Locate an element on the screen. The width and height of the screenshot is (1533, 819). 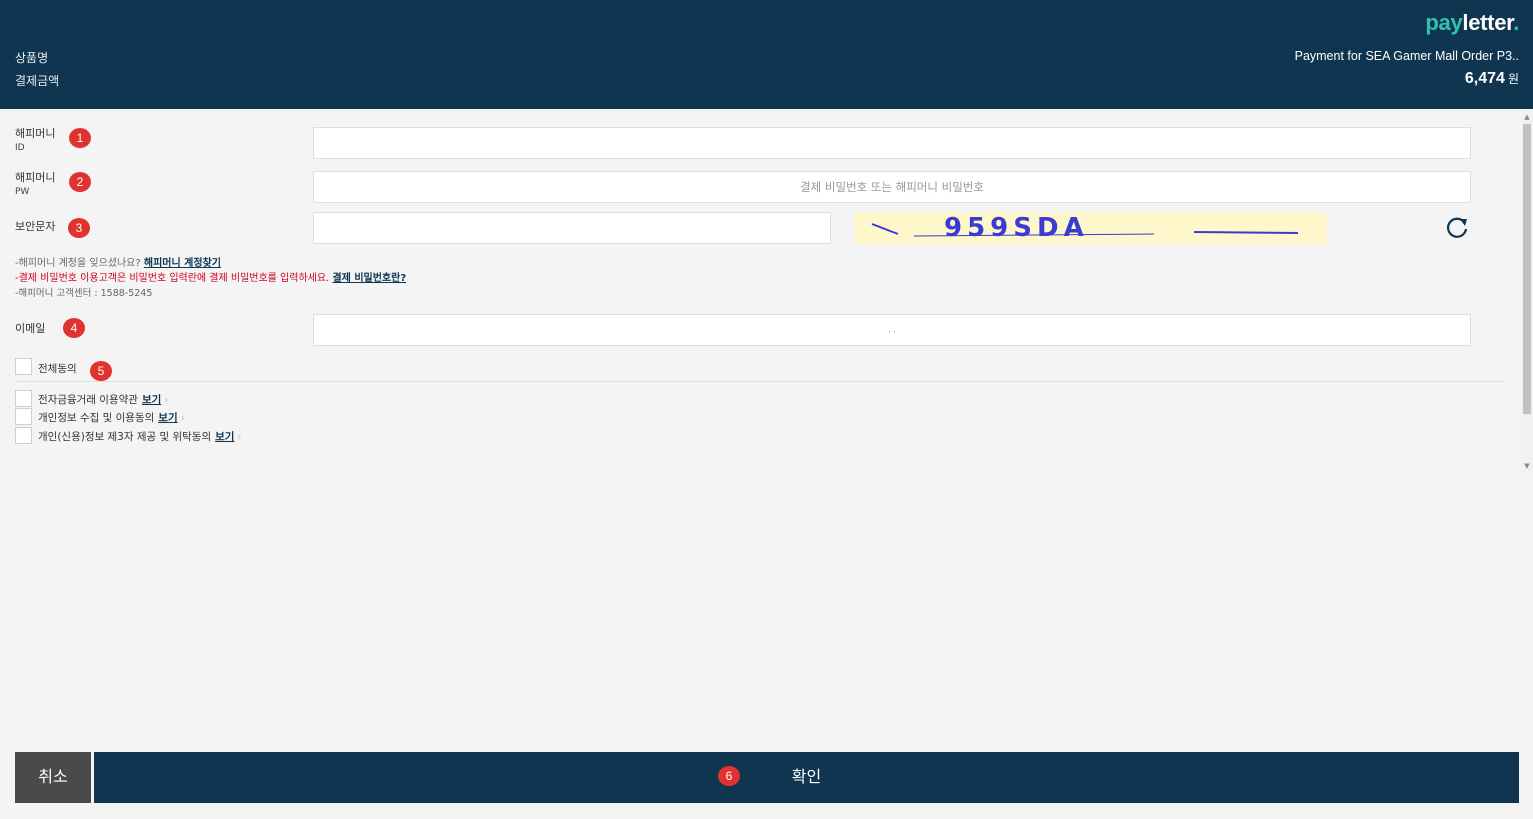
amount-label: 결제금액 is located at coordinates (37, 81).